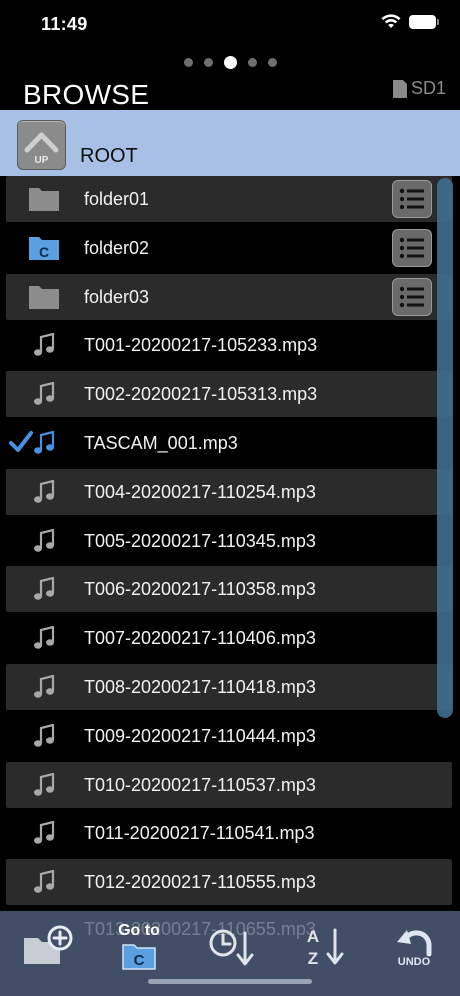 The height and width of the screenshot is (996, 460). I want to click on file-row: T011-20200217-110541.mp3, so click(229, 833).